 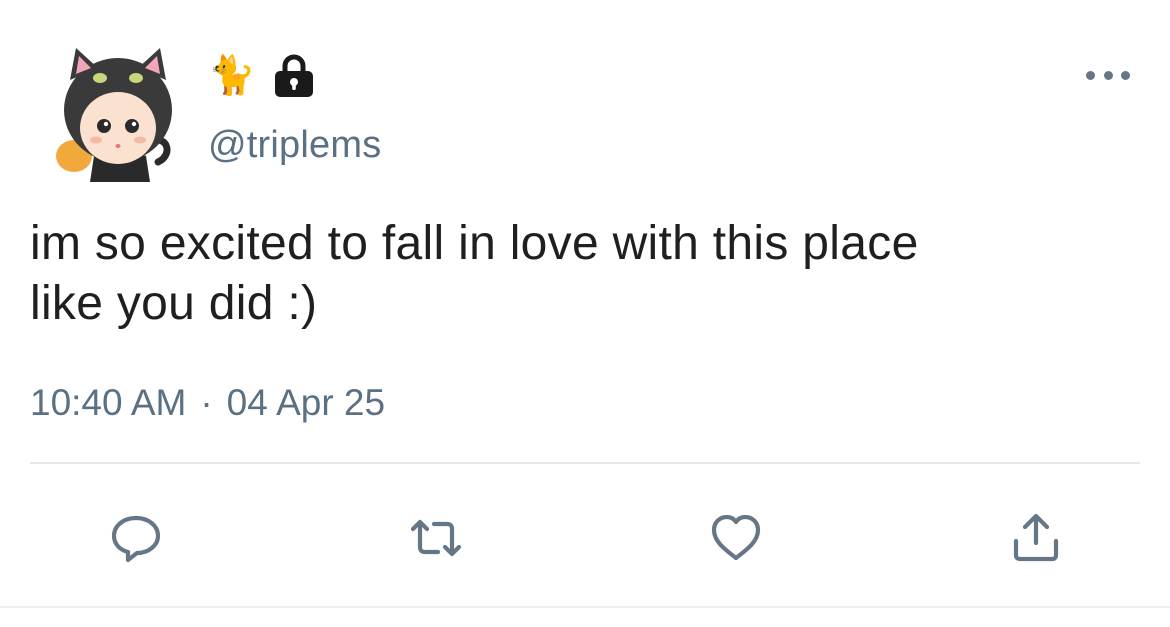 I want to click on share-button, so click(x=1036, y=538).